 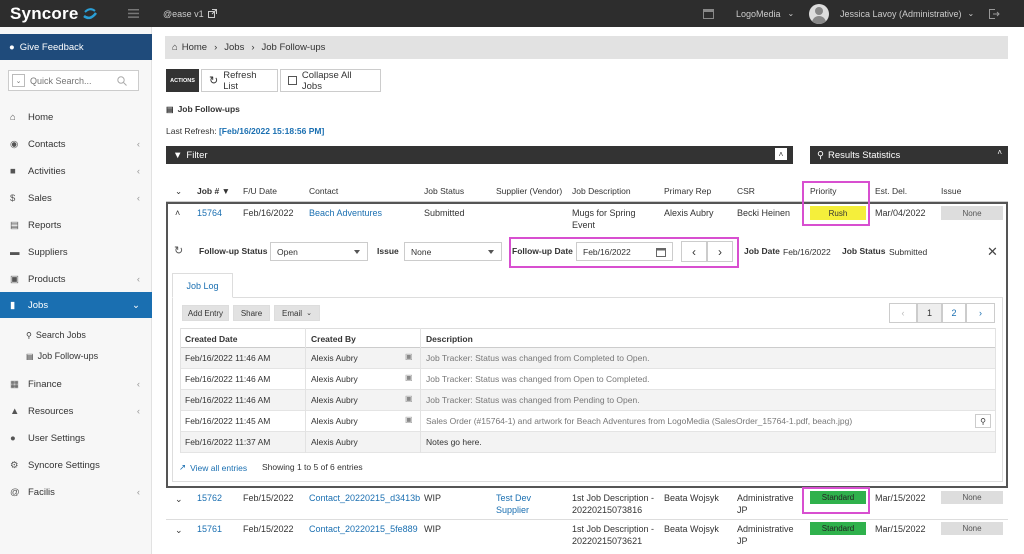 What do you see at coordinates (323, 191) in the screenshot?
I see `col-contact: Contact` at bounding box center [323, 191].